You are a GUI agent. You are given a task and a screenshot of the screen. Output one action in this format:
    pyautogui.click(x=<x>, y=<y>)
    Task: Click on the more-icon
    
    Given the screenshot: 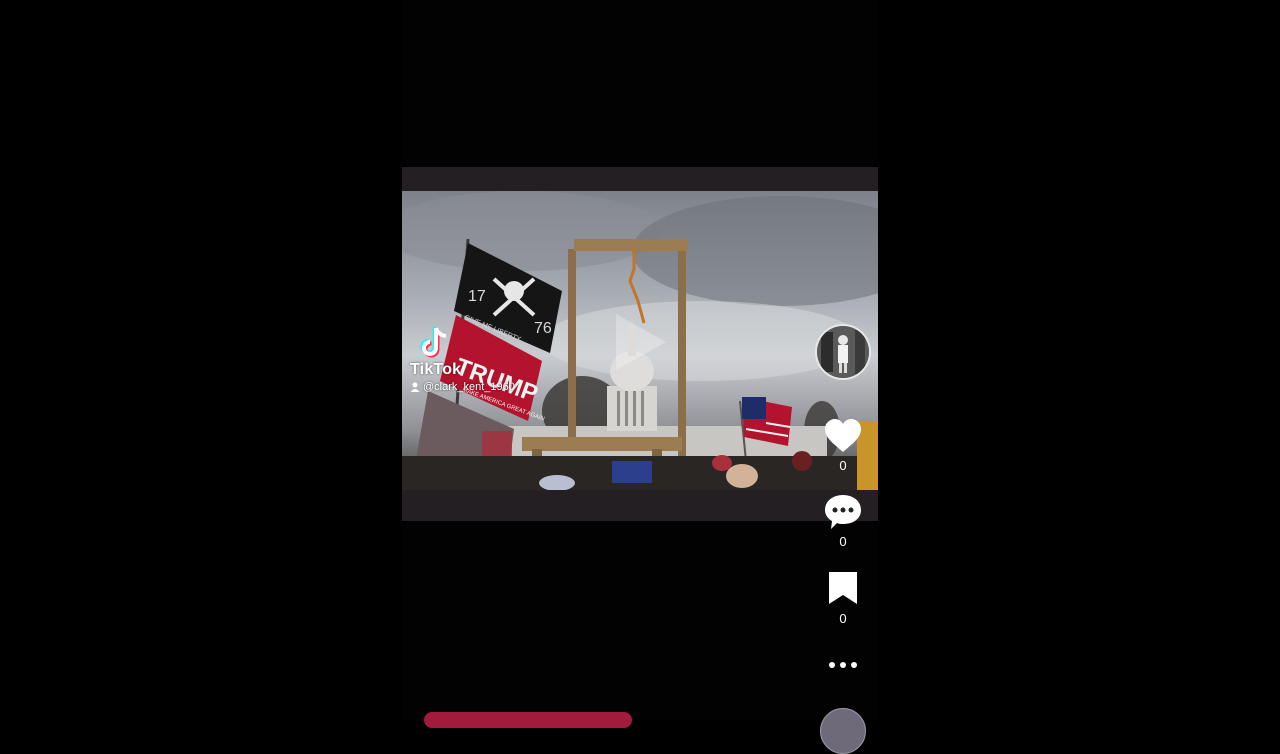 What is the action you would take?
    pyautogui.click(x=843, y=665)
    